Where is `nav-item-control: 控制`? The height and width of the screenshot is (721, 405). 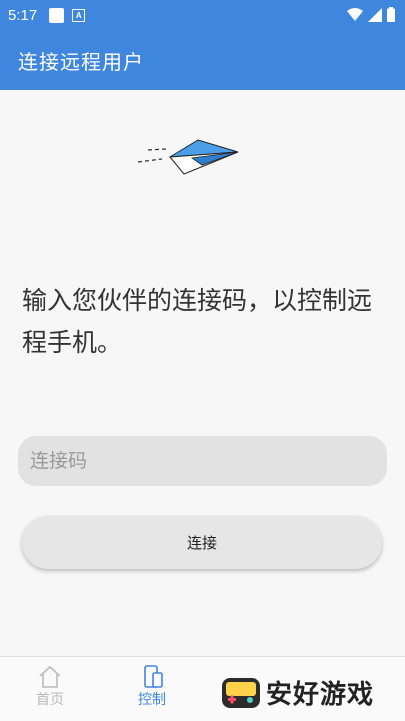
nav-item-control: 控制 is located at coordinates (152, 687).